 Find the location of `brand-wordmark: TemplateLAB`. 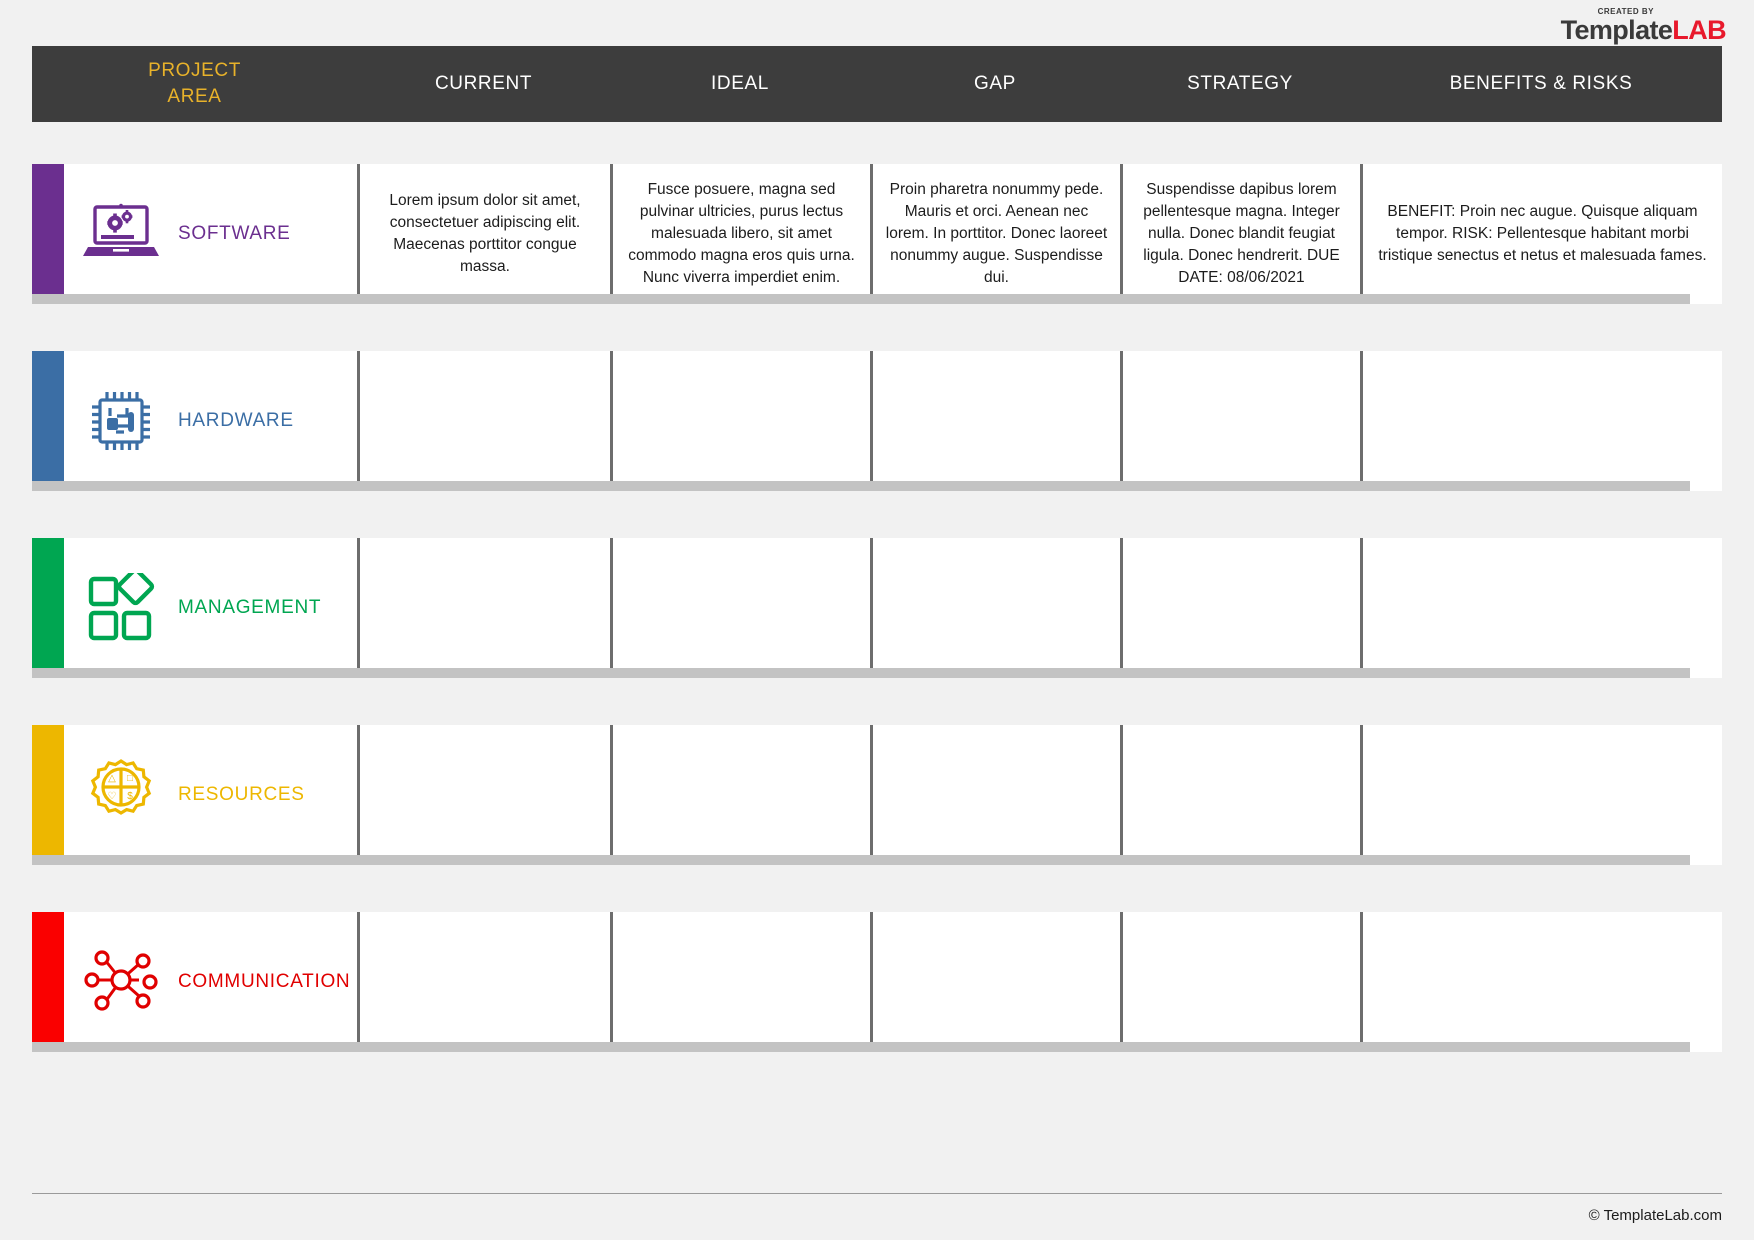

brand-wordmark: TemplateLAB is located at coordinates (1643, 30).